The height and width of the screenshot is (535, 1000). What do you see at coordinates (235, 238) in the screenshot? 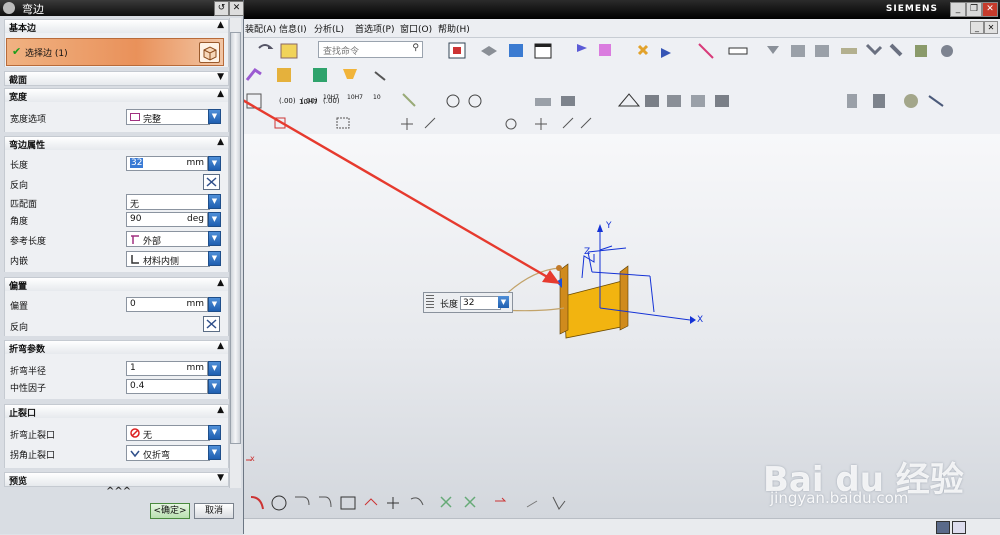
I see `scrollbar-thumb` at bounding box center [235, 238].